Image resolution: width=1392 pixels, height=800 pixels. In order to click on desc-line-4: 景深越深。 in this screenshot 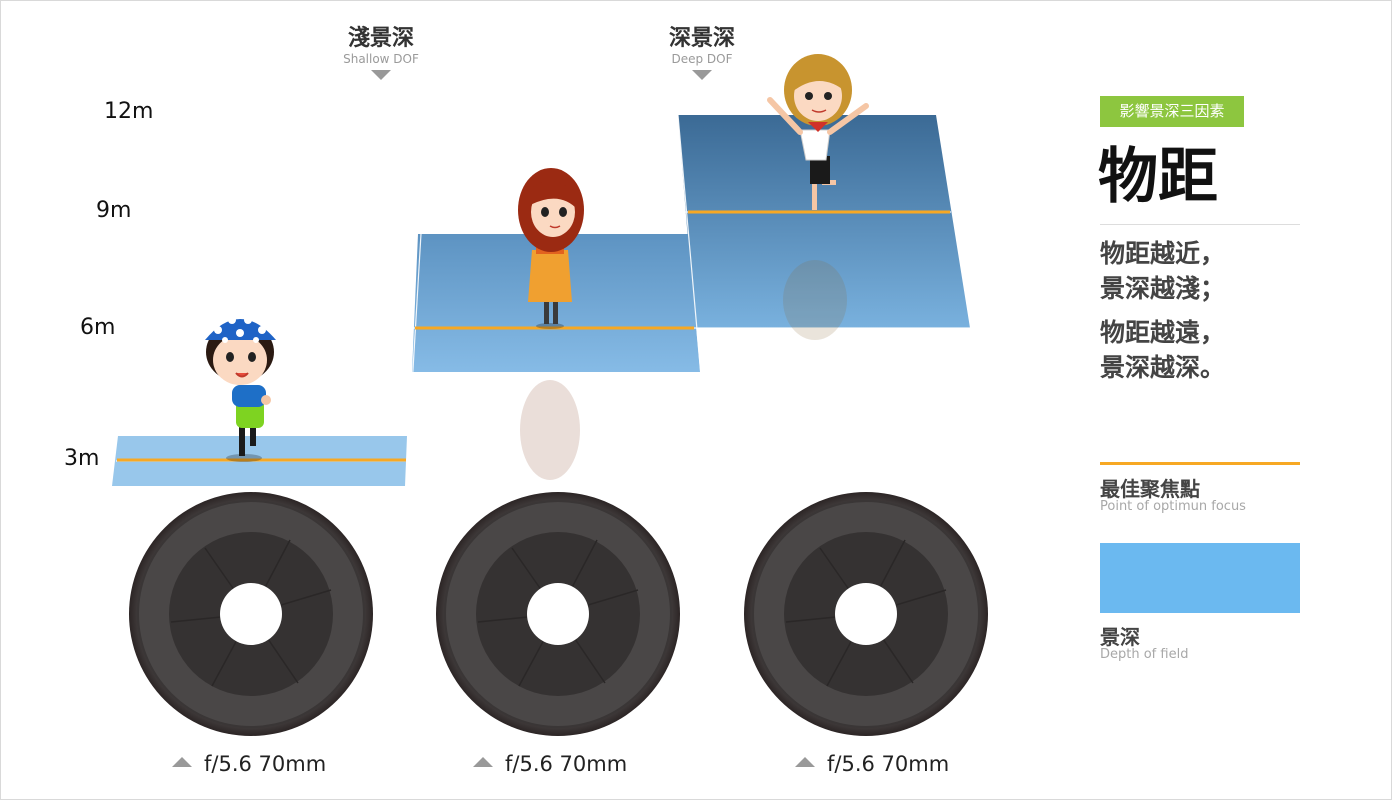, I will do `click(1163, 367)`.